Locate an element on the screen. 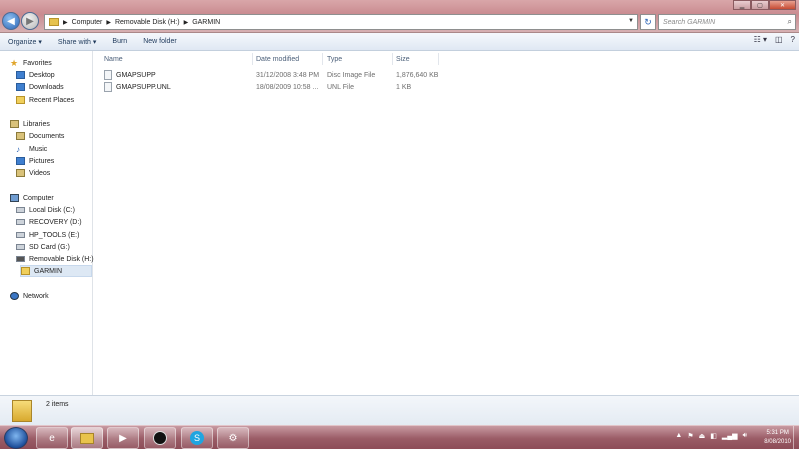  pictures-icon is located at coordinates (20, 161).